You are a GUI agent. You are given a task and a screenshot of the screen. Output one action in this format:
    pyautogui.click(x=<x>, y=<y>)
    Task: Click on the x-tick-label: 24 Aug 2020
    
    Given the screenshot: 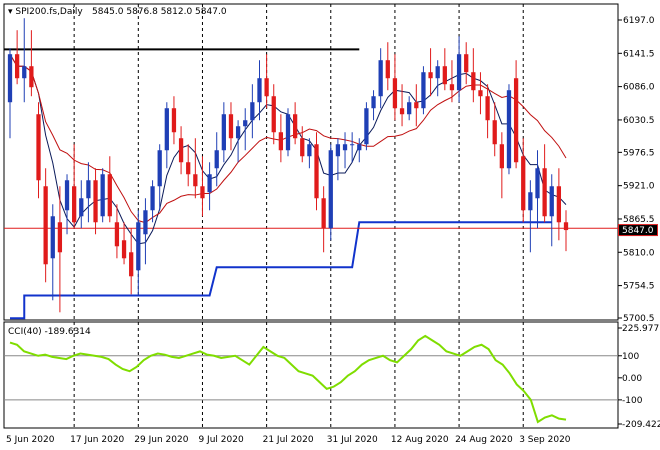 What is the action you would take?
    pyautogui.click(x=484, y=440)
    